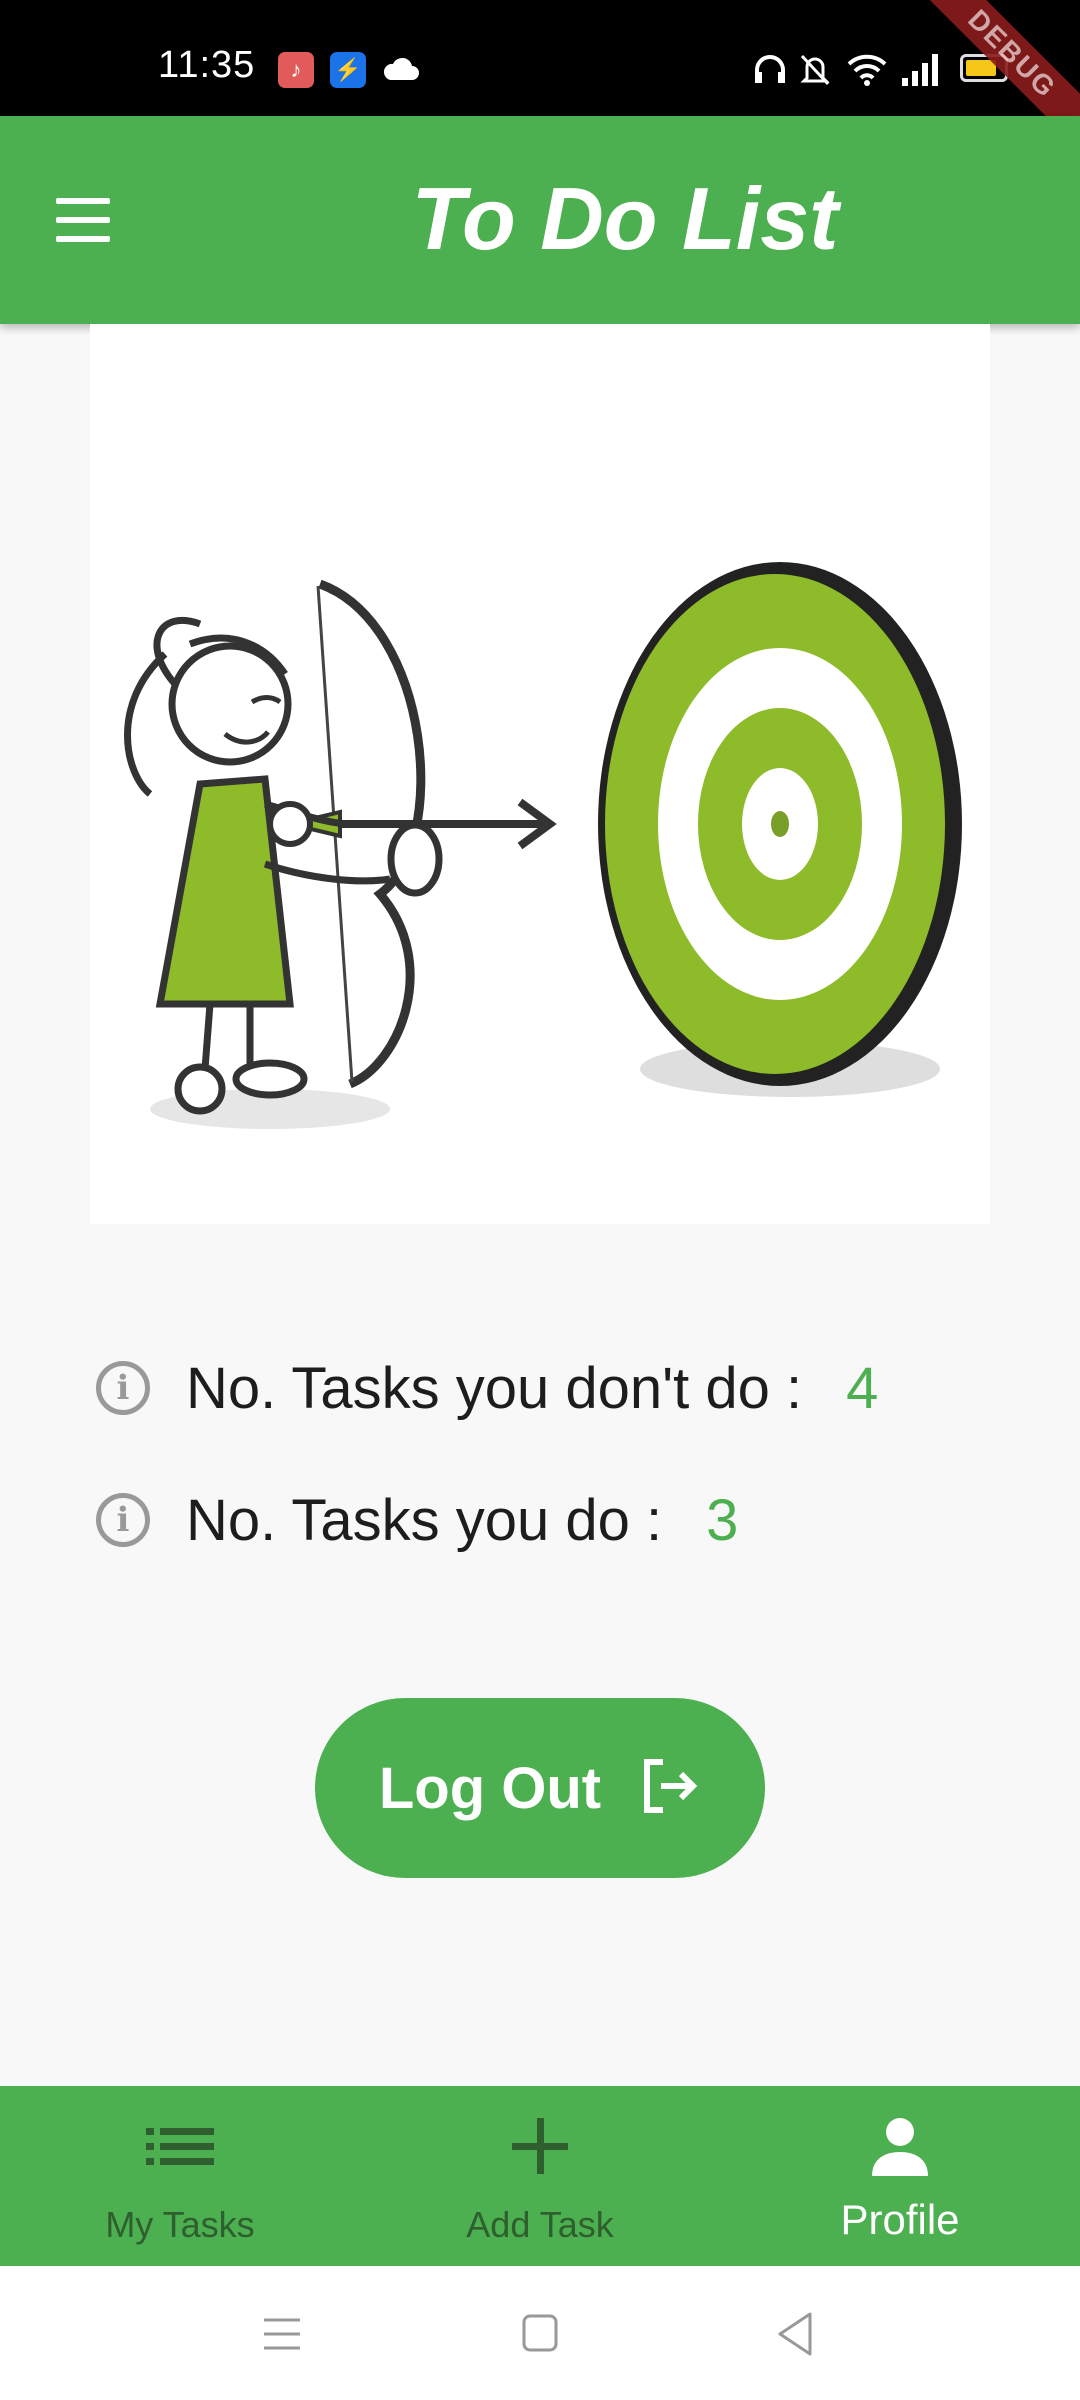  What do you see at coordinates (900, 2148) in the screenshot?
I see `person-icon` at bounding box center [900, 2148].